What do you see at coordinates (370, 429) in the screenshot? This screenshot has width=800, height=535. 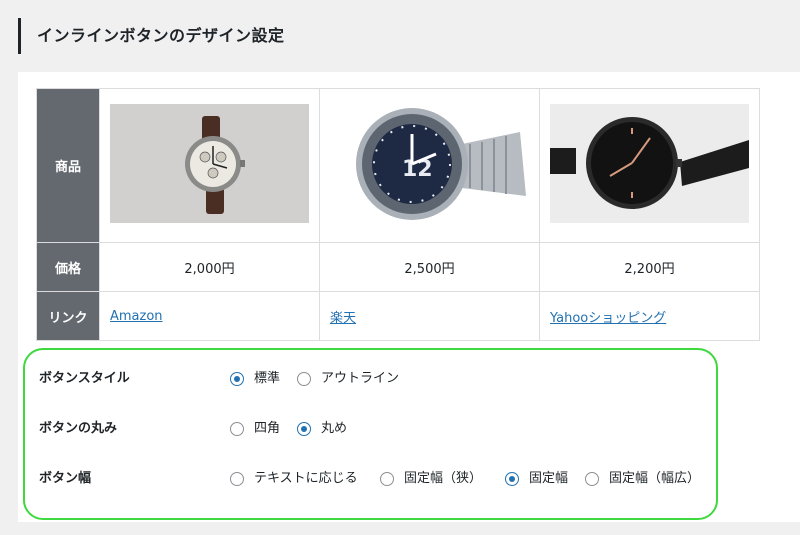 I see `button-roundness-row: ボタンの丸み 四角 丸め` at bounding box center [370, 429].